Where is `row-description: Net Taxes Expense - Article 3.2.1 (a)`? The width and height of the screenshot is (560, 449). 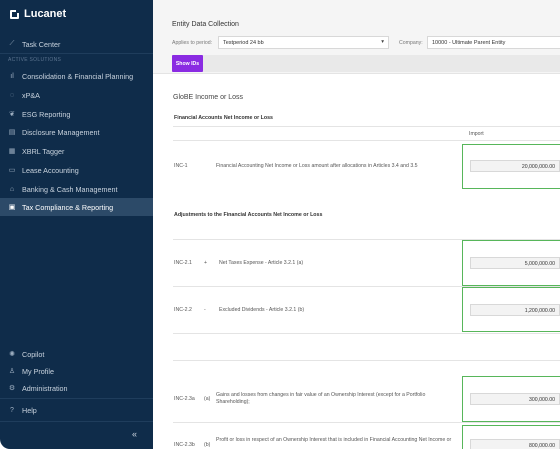
row-description: Net Taxes Expense - Article 3.2.1 (a) is located at coordinates (261, 263).